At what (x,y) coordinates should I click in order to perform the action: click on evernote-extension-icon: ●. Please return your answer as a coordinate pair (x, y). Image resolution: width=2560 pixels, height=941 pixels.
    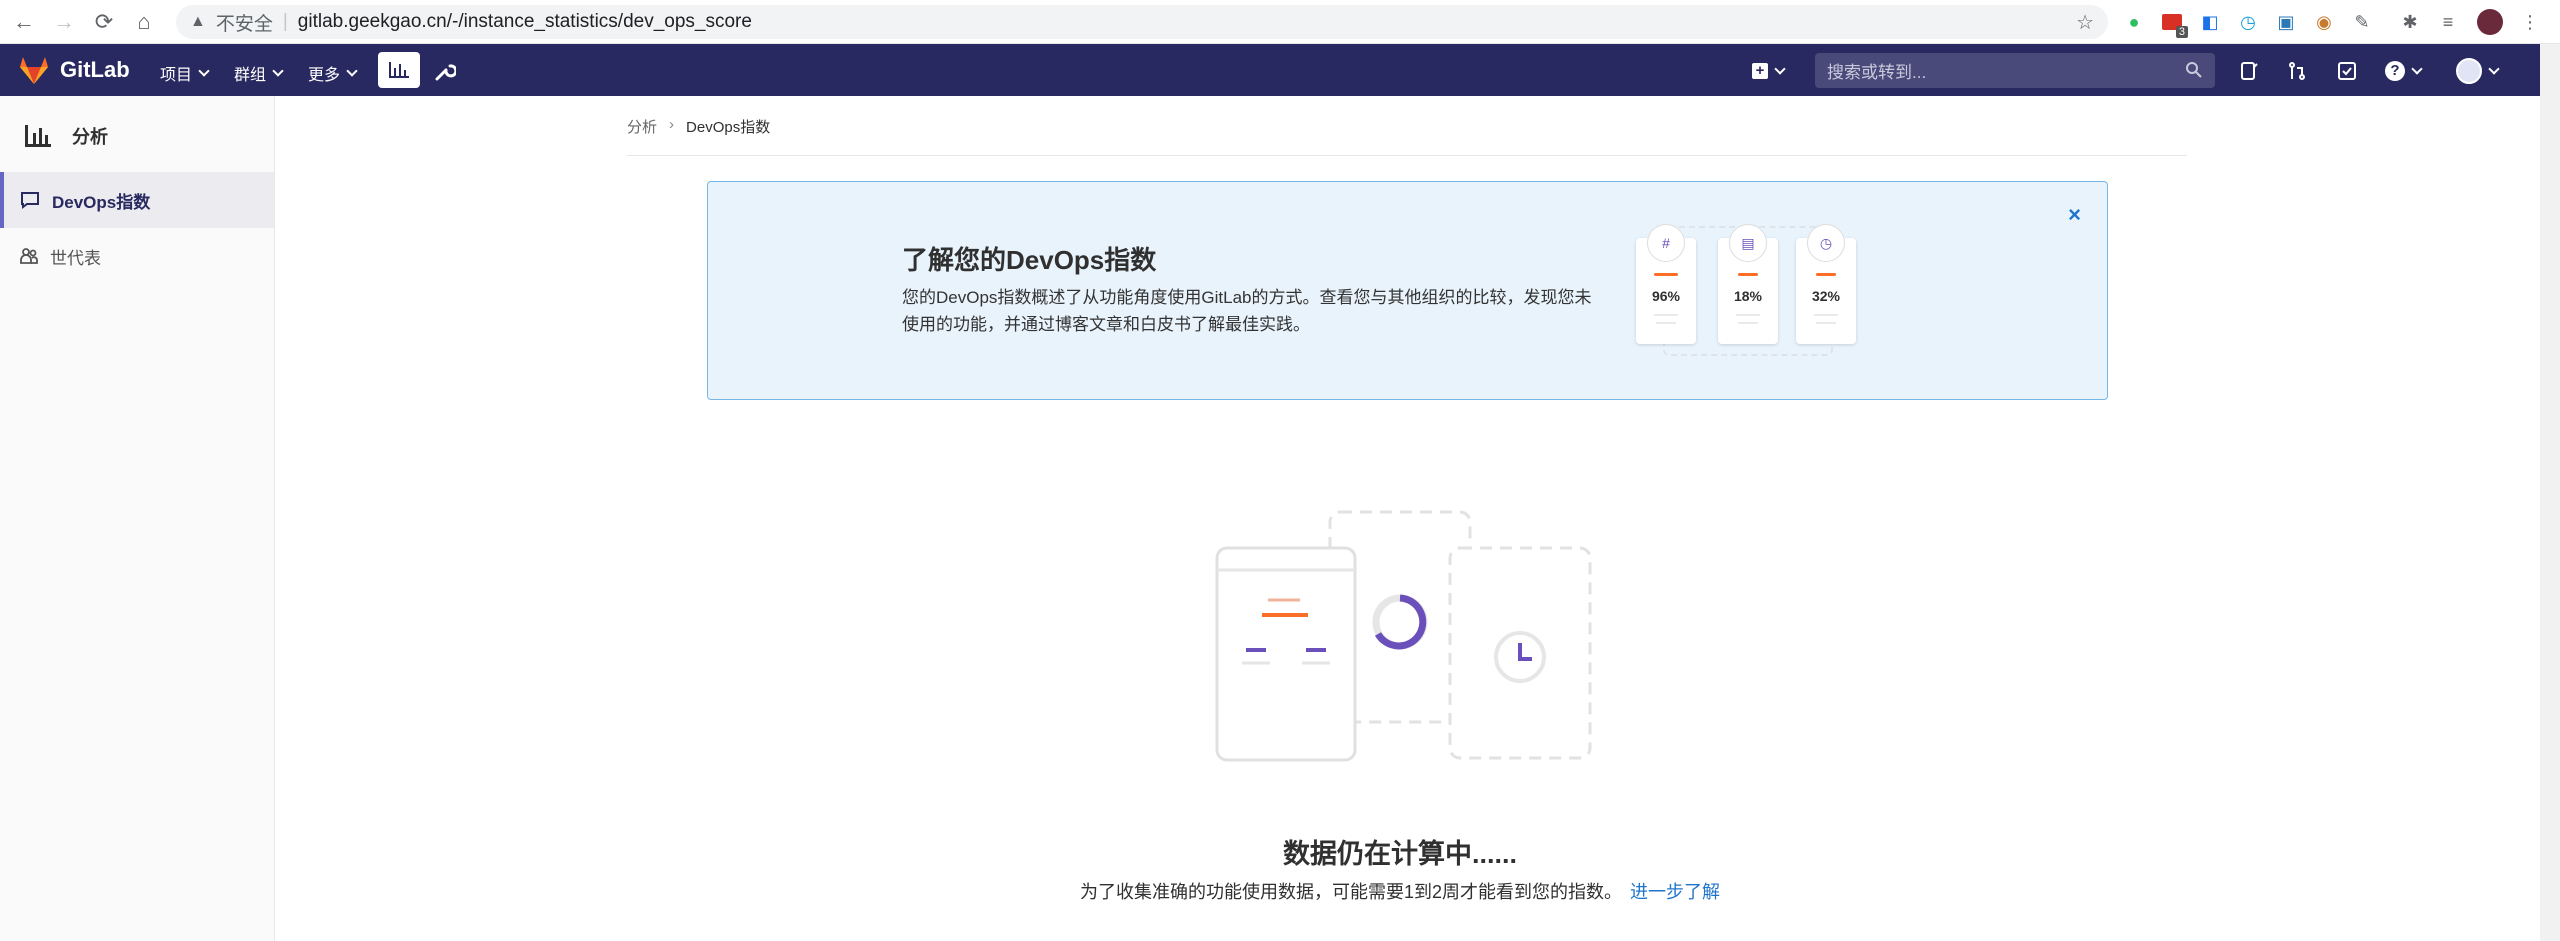
    Looking at the image, I should click on (2134, 22).